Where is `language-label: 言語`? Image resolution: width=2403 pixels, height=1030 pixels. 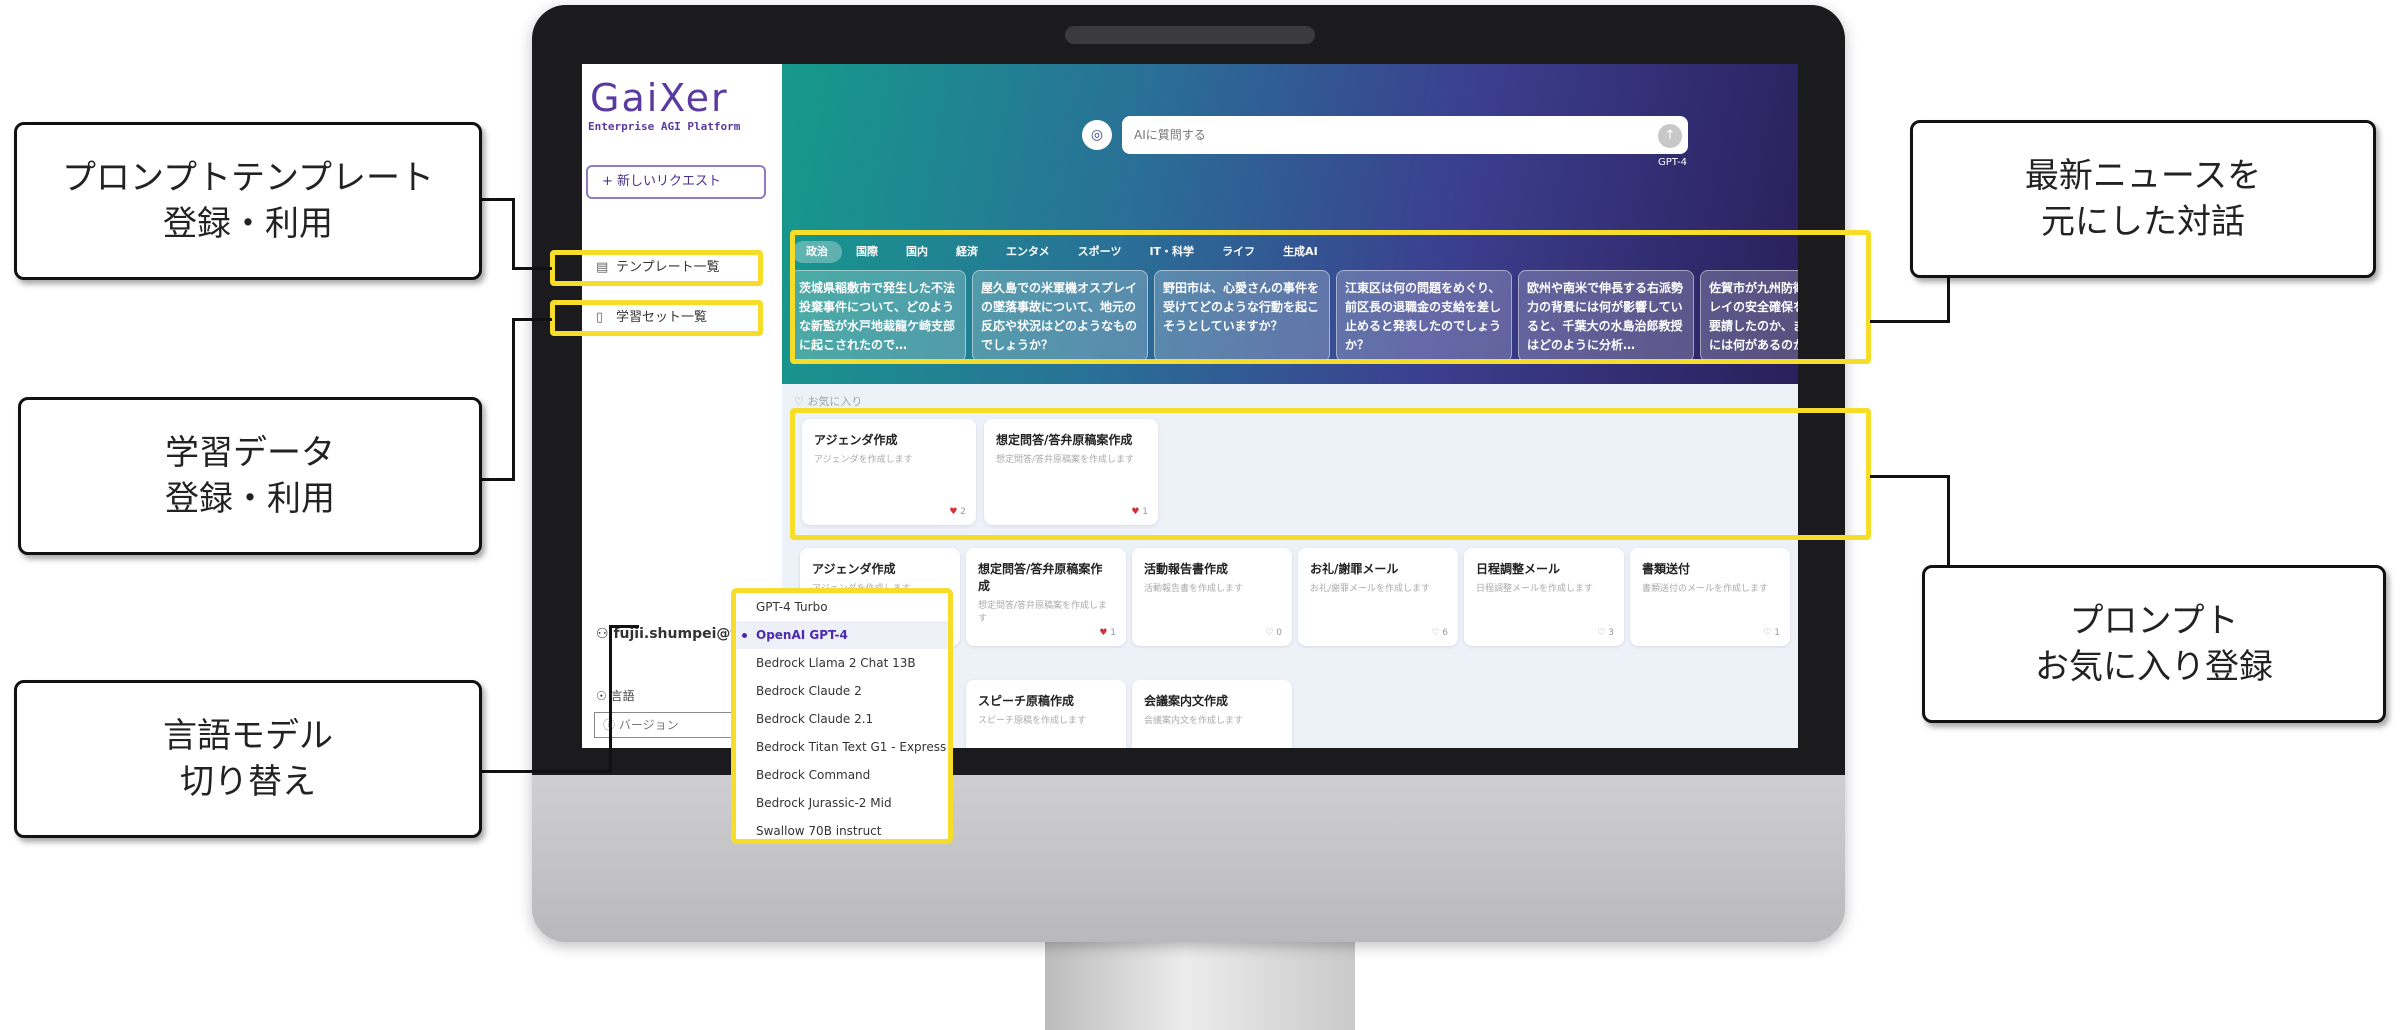
language-label: 言語 is located at coordinates (622, 696).